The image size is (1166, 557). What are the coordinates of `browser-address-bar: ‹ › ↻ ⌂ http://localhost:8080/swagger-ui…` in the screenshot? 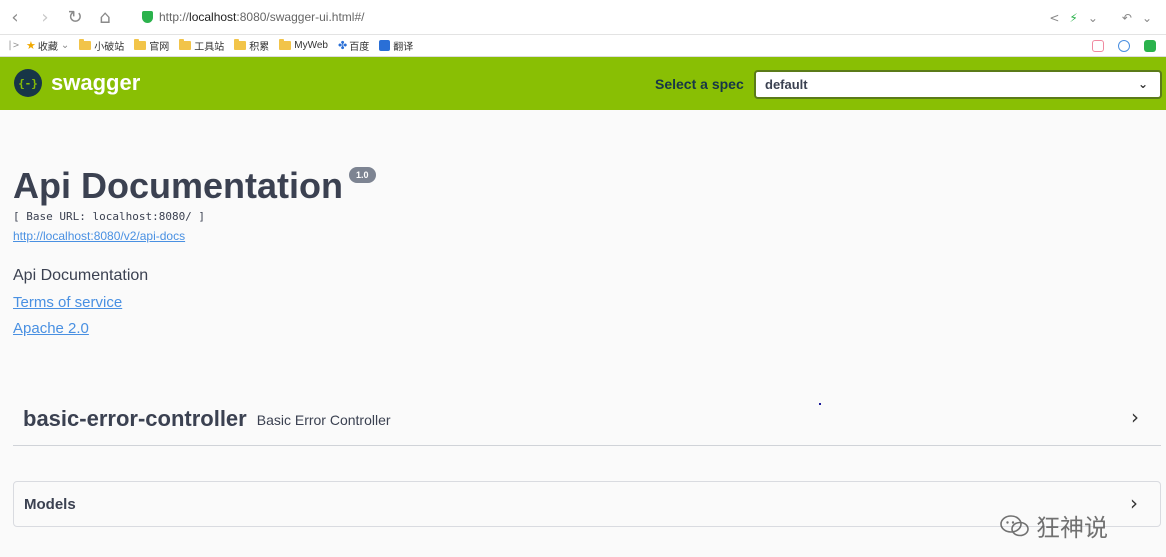 It's located at (583, 17).